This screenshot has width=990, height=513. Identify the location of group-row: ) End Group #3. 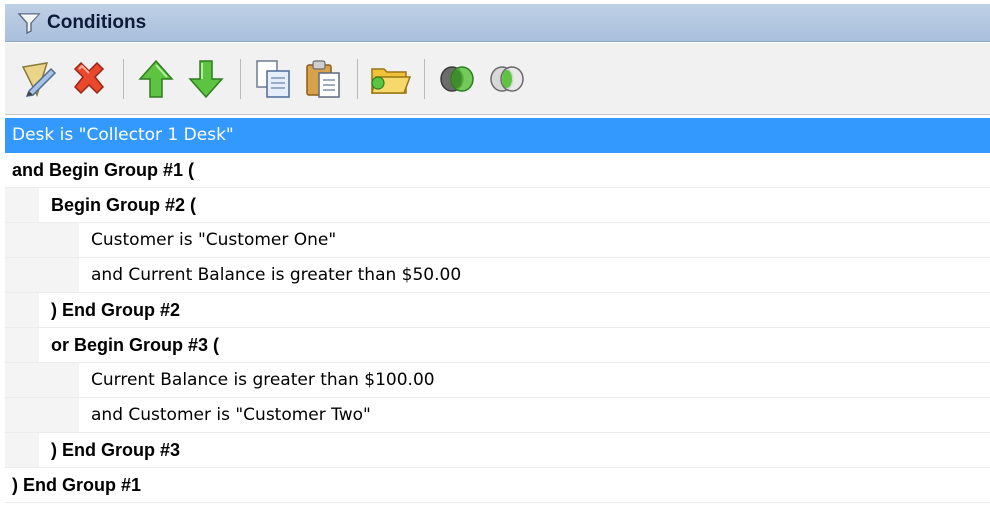
(497, 450).